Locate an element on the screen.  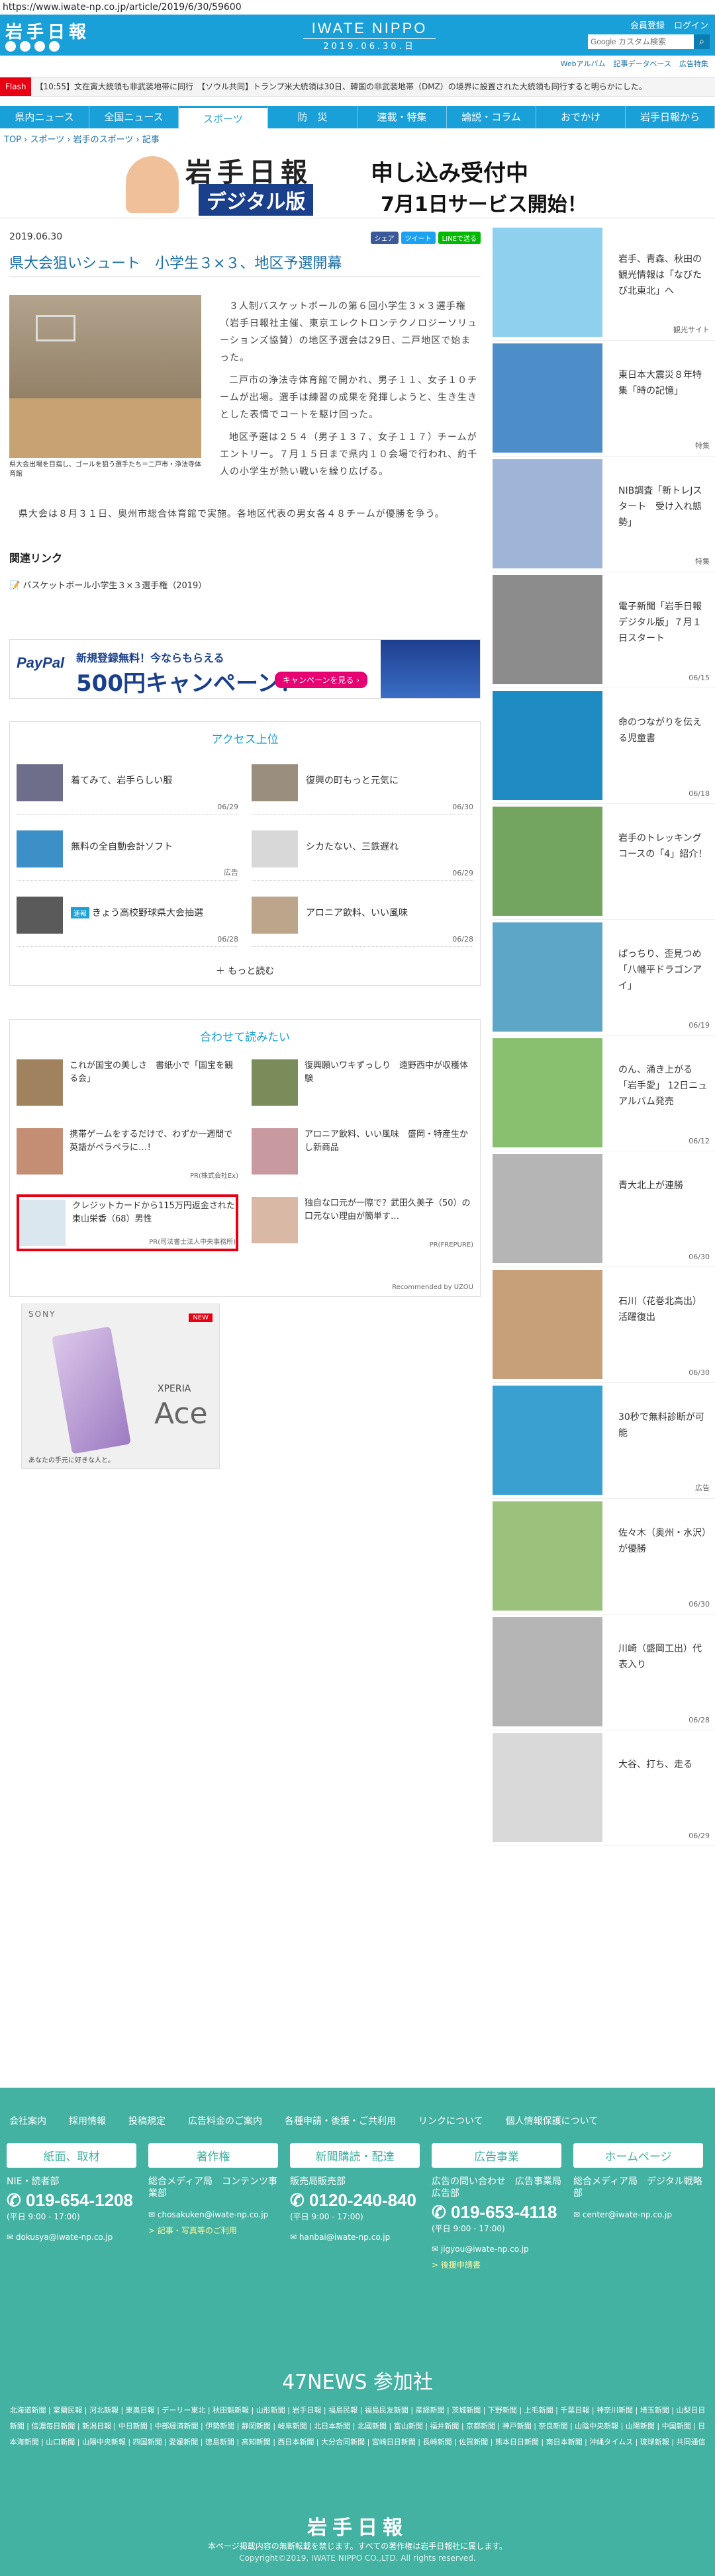
recommended-item: 携帯ゲームをするだけで、わずか一週間で英語がペラペラに…！ PR(株式会社Ex) is located at coordinates (128, 1154).